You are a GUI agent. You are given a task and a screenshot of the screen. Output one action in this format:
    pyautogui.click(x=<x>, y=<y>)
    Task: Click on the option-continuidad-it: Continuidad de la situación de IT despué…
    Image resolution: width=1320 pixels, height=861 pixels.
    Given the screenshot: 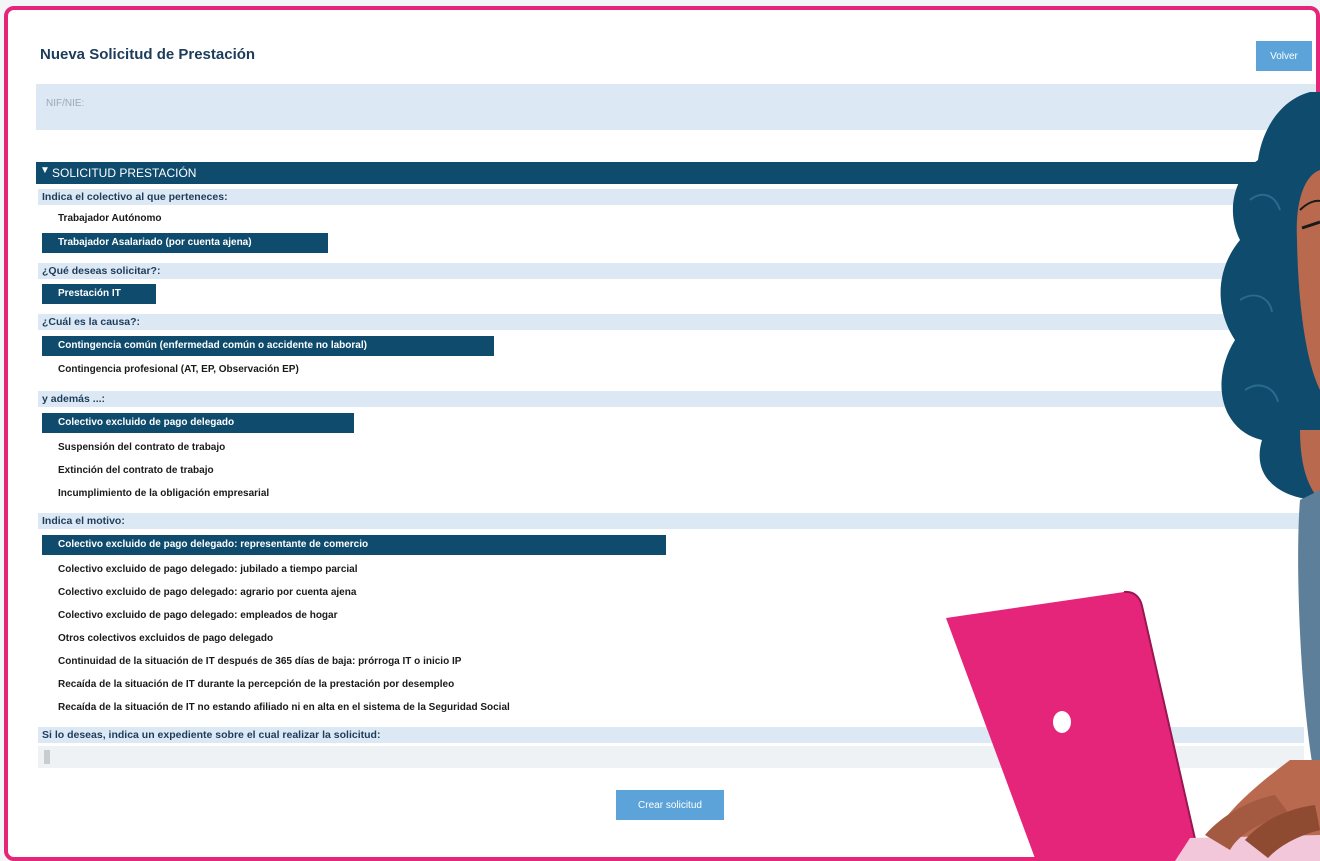 What is the action you would take?
    pyautogui.click(x=259, y=661)
    